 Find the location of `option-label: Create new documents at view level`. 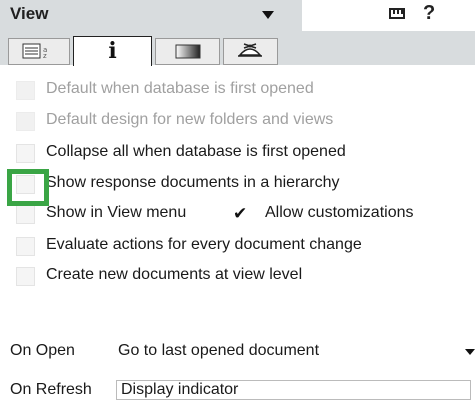

option-label: Create new documents at view level is located at coordinates (174, 274).